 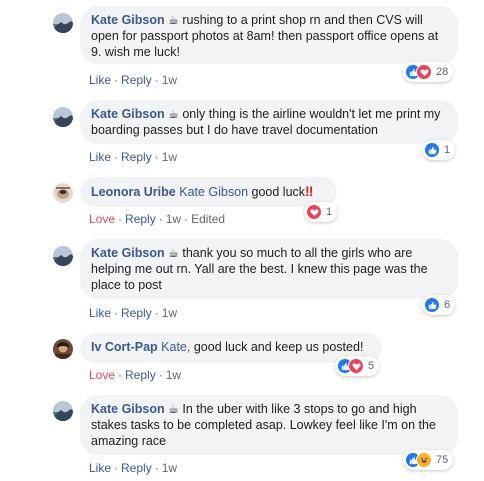 What do you see at coordinates (278, 347) in the screenshot?
I see `comment-text: good luck and keep us posted!` at bounding box center [278, 347].